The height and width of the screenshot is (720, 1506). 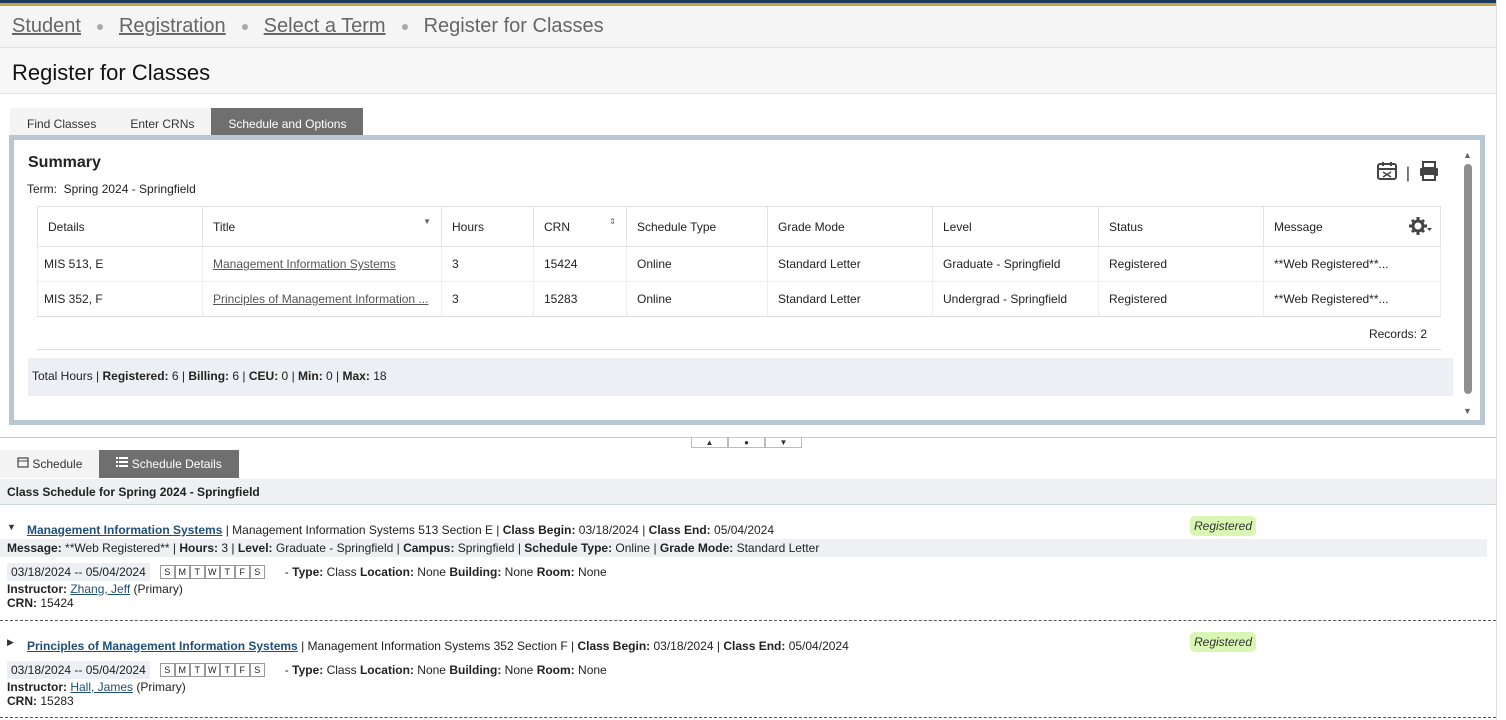 What do you see at coordinates (386, 572) in the screenshot?
I see `location-label: Location:` at bounding box center [386, 572].